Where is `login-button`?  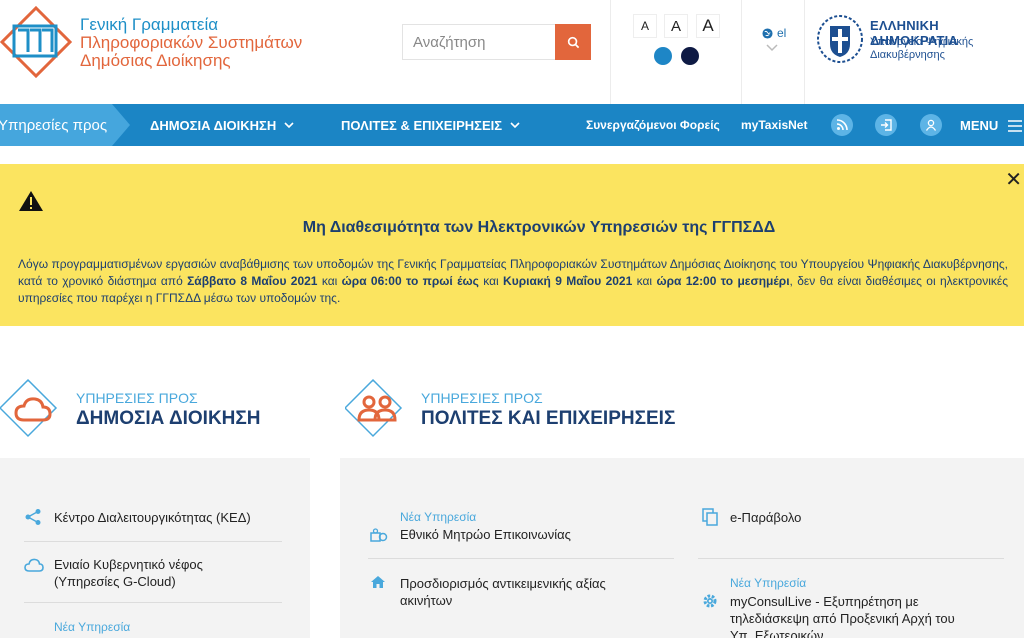
login-button is located at coordinates (886, 125).